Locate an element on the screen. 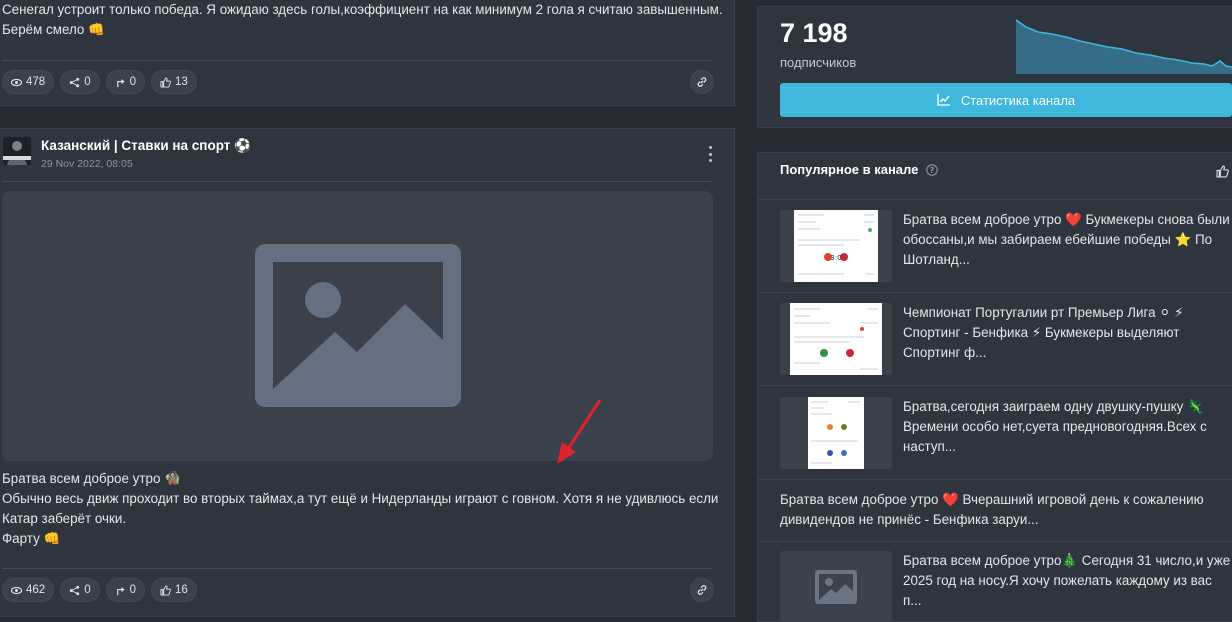 The height and width of the screenshot is (622, 1232). avatar-image-icon is located at coordinates (17, 151).